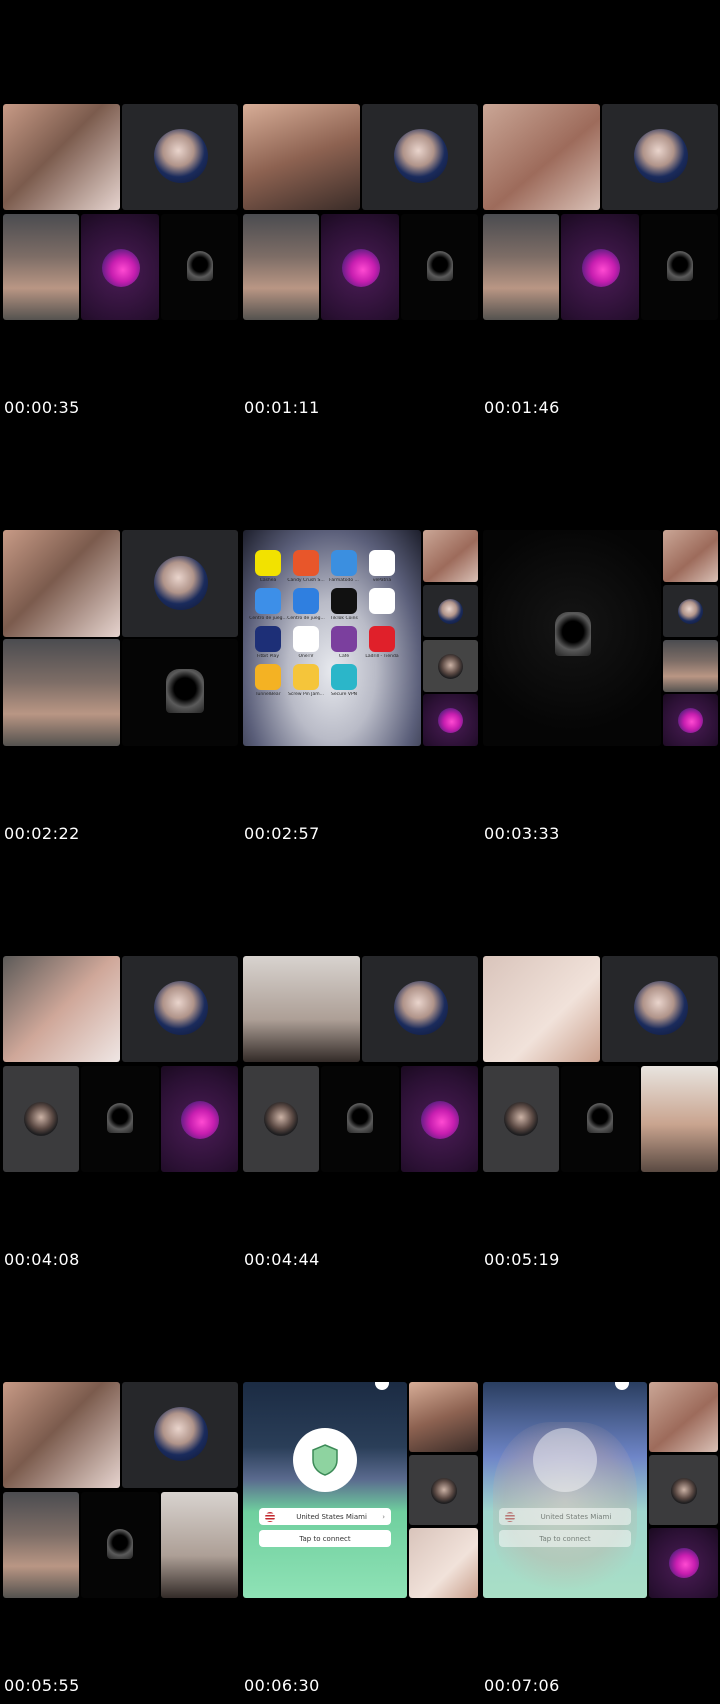 The image size is (720, 1704). What do you see at coordinates (325, 1490) in the screenshot?
I see `vpn-app-screen: United States Miami › Tap to connect` at bounding box center [325, 1490].